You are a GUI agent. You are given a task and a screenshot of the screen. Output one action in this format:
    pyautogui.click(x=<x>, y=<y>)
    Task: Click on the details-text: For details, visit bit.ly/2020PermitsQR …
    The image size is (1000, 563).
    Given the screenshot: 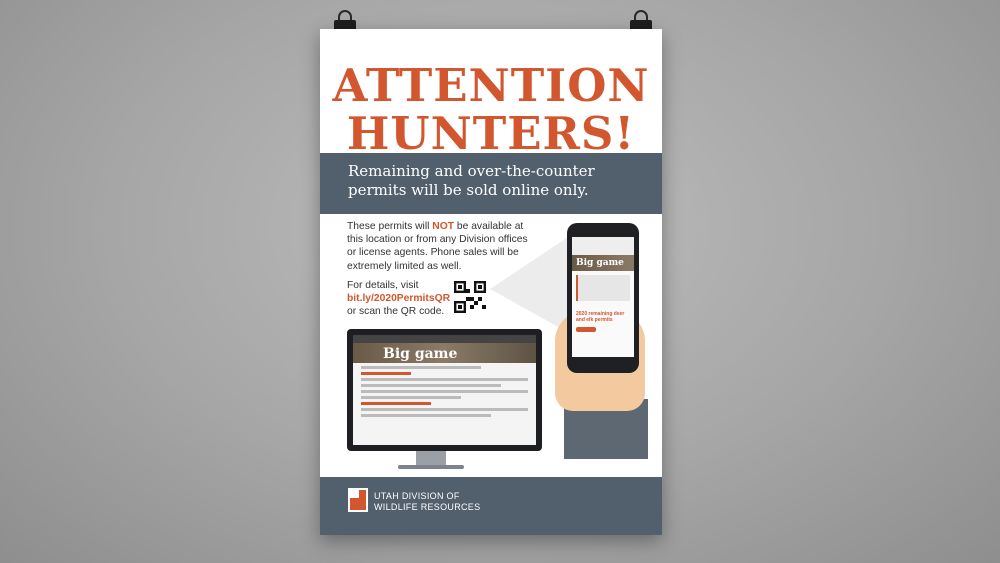 What is the action you would take?
    pyautogui.click(x=398, y=299)
    